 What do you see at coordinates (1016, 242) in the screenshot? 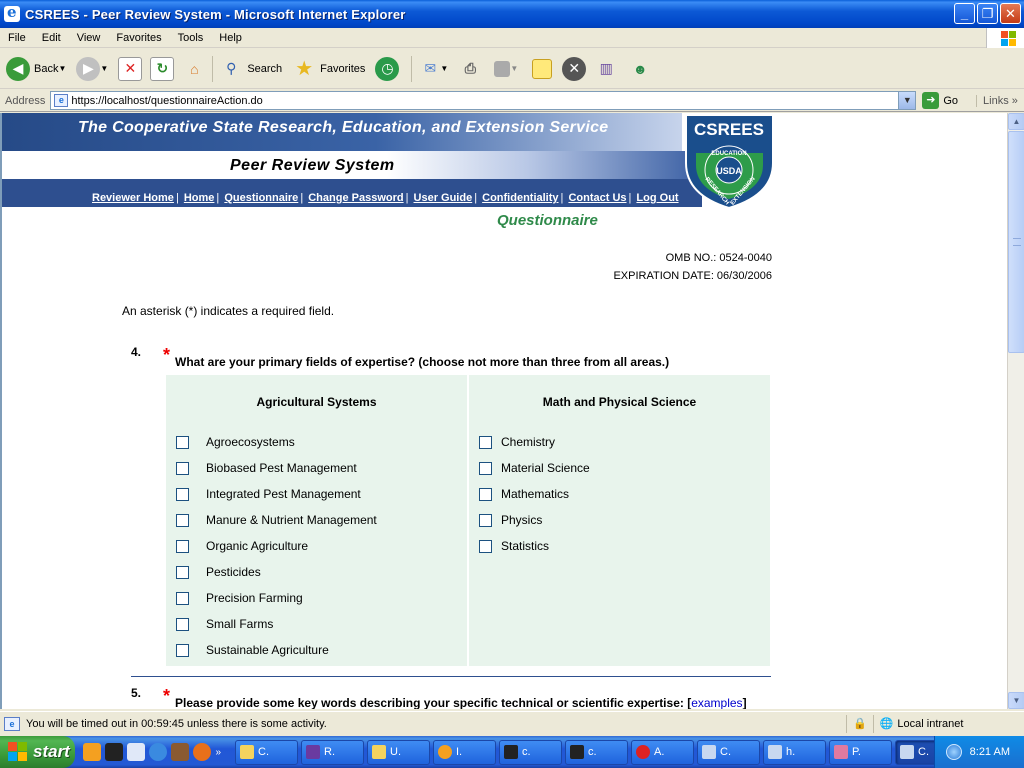
I see `scroll-thumb` at bounding box center [1016, 242].